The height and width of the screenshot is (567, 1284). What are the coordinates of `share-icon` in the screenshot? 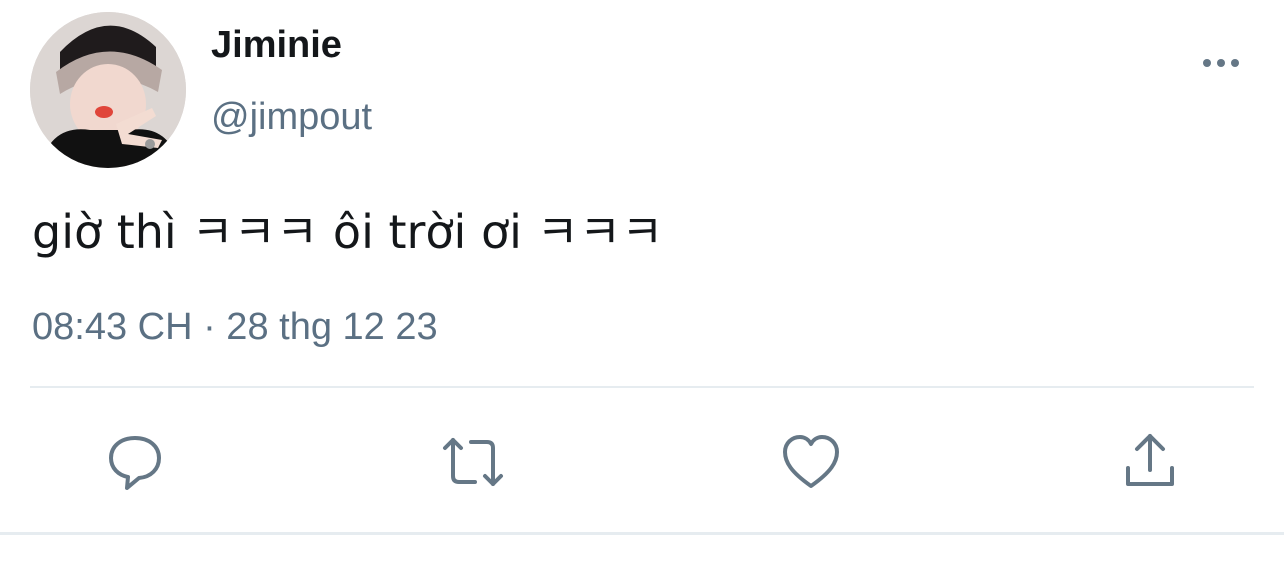 It's located at (1150, 460).